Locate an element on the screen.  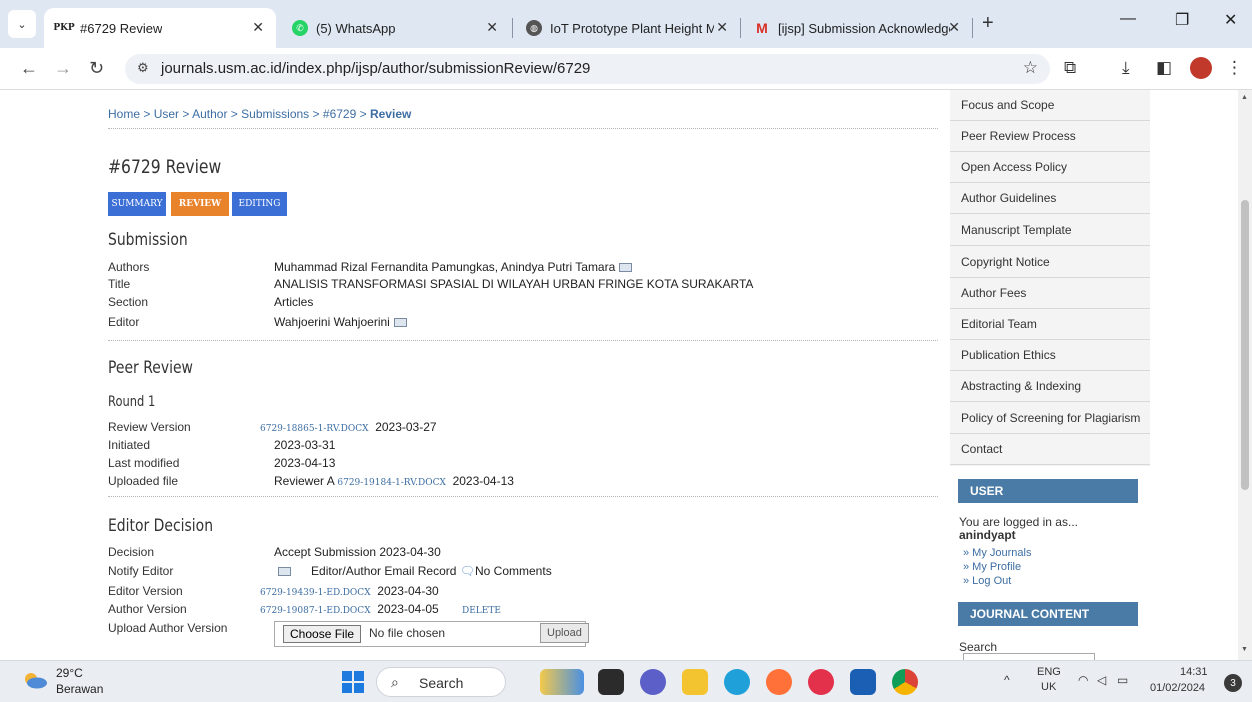
back-icon: ← is located at coordinates (29, 68).